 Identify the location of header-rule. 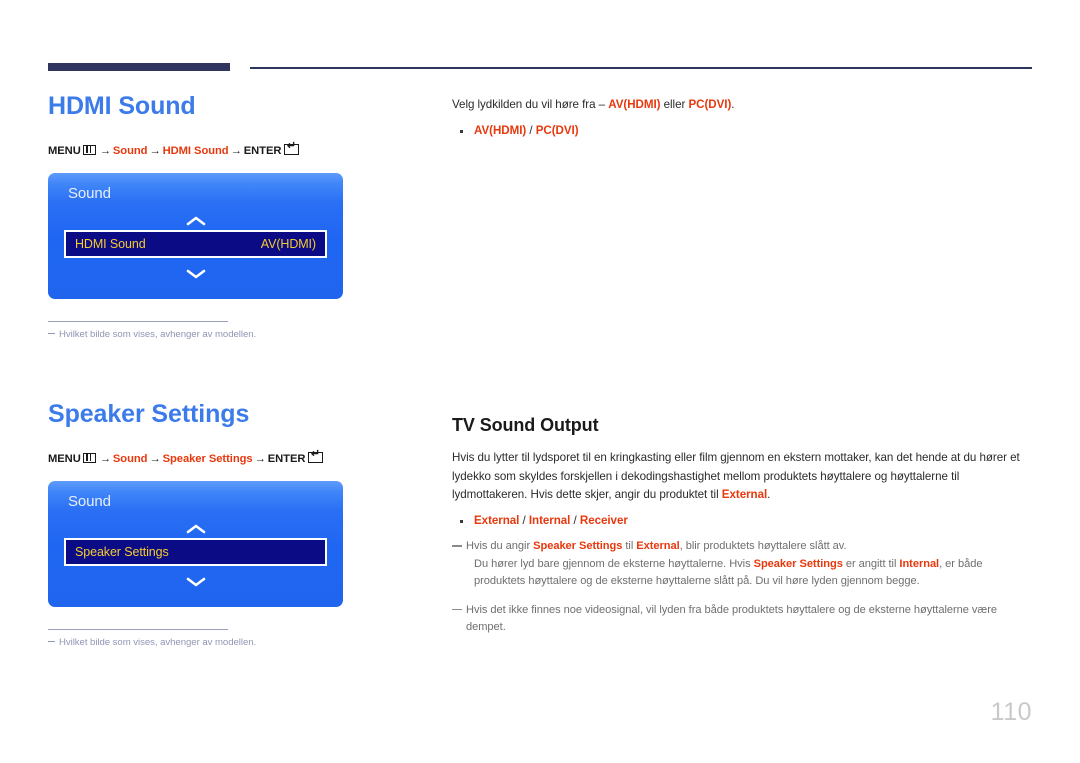
(540, 68).